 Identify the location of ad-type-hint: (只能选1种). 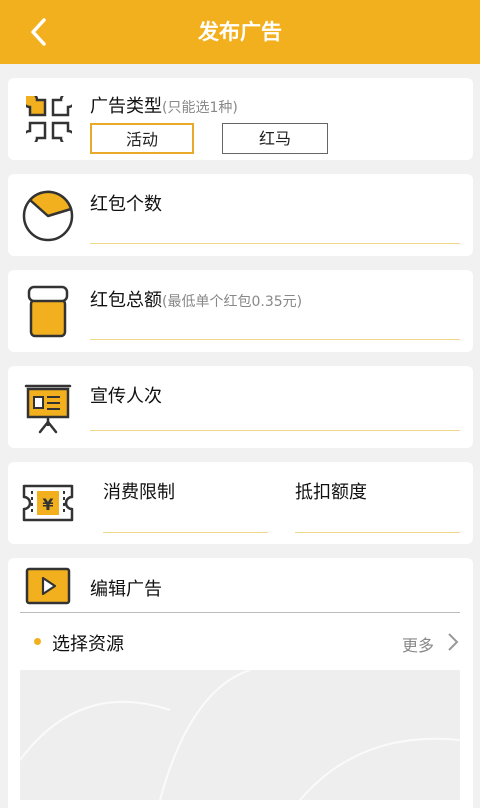
(200, 108).